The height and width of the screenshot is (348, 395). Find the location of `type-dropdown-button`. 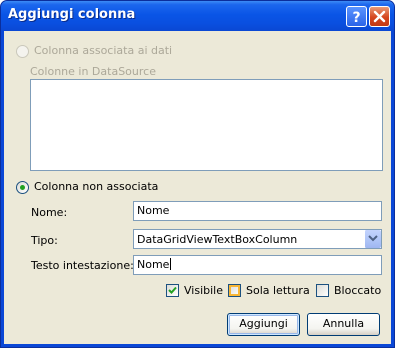

type-dropdown-button is located at coordinates (372, 239).